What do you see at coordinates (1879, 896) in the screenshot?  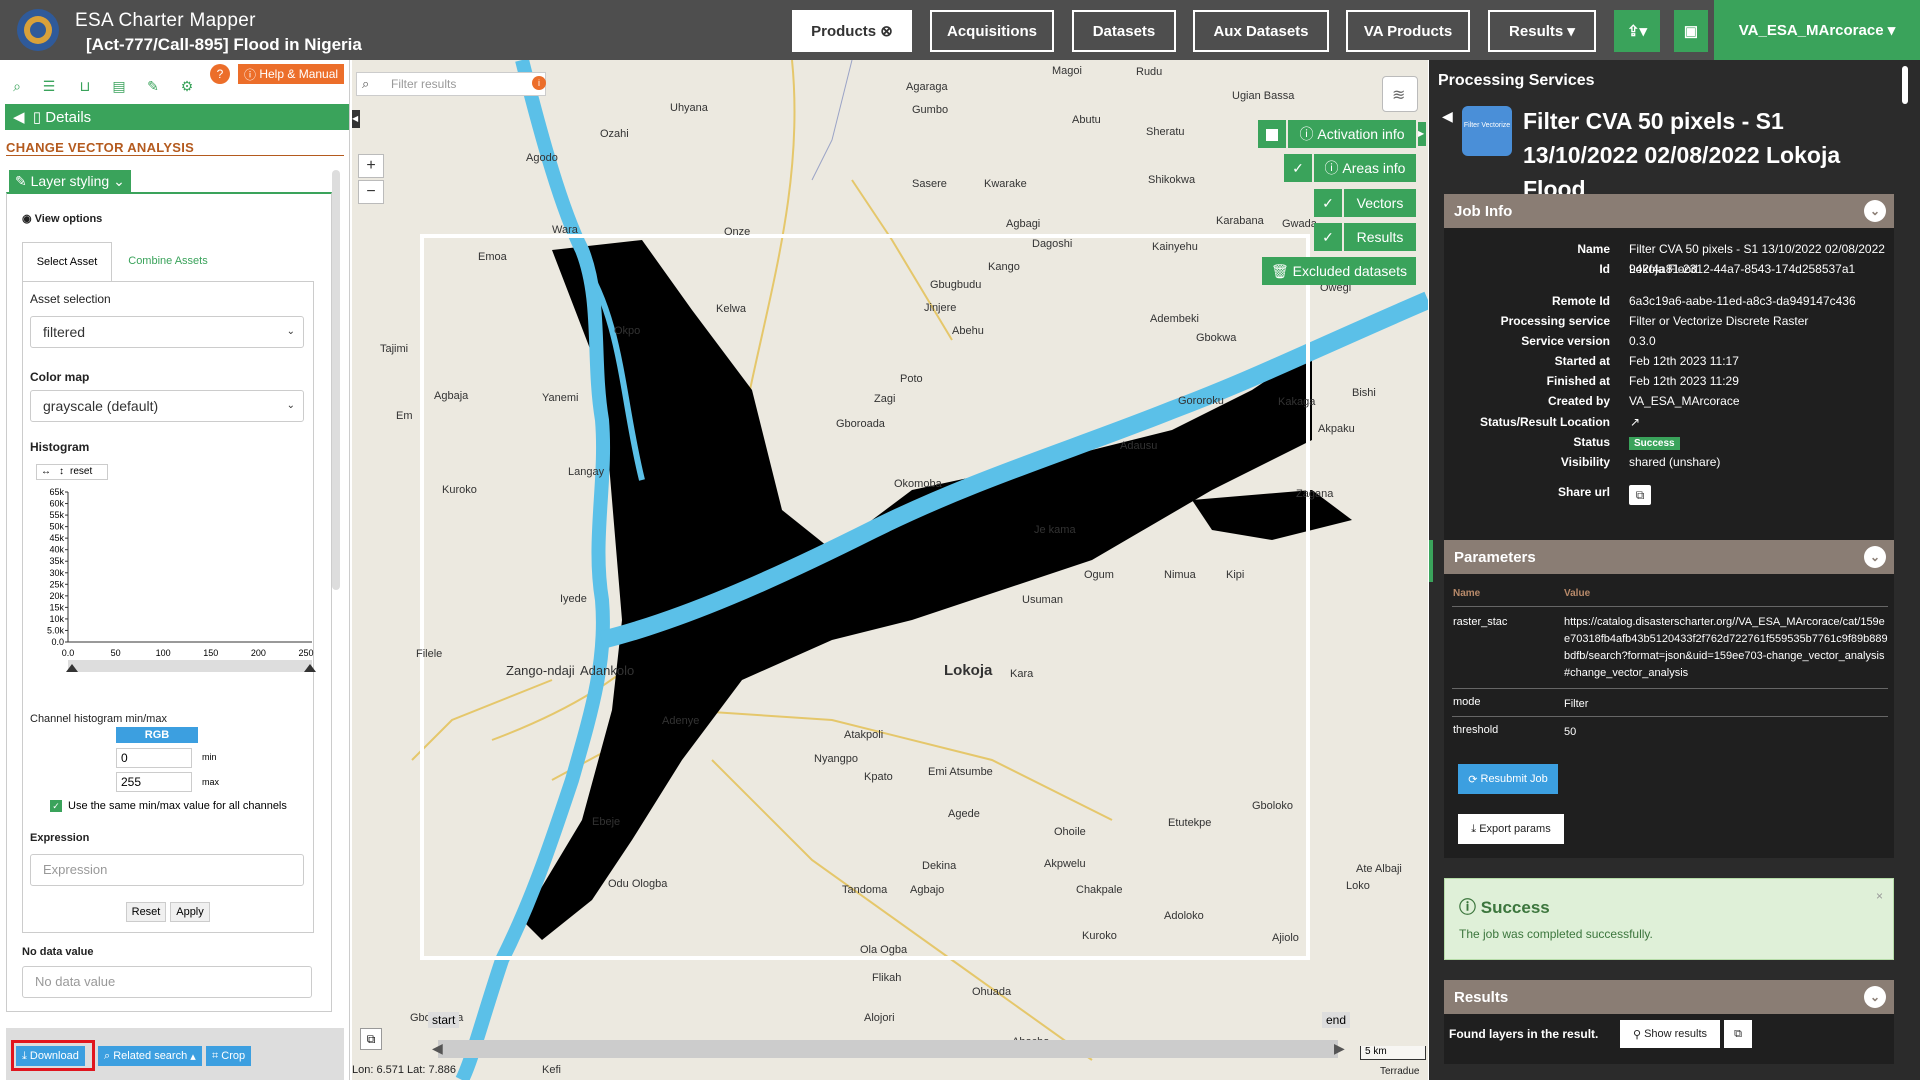 I see `close-icon: ×` at bounding box center [1879, 896].